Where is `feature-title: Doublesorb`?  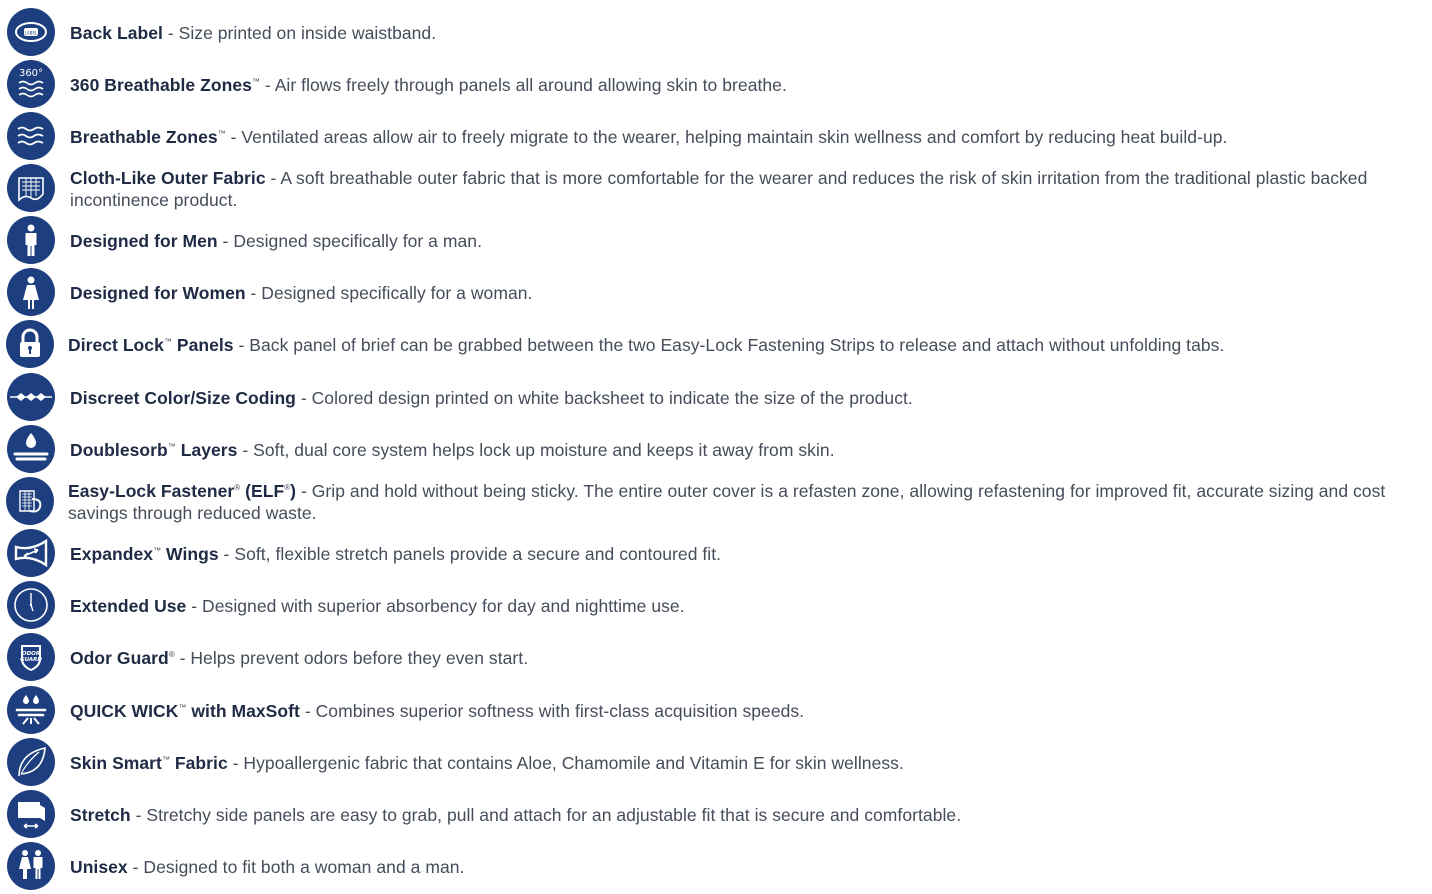
feature-title: Doublesorb is located at coordinates (119, 450).